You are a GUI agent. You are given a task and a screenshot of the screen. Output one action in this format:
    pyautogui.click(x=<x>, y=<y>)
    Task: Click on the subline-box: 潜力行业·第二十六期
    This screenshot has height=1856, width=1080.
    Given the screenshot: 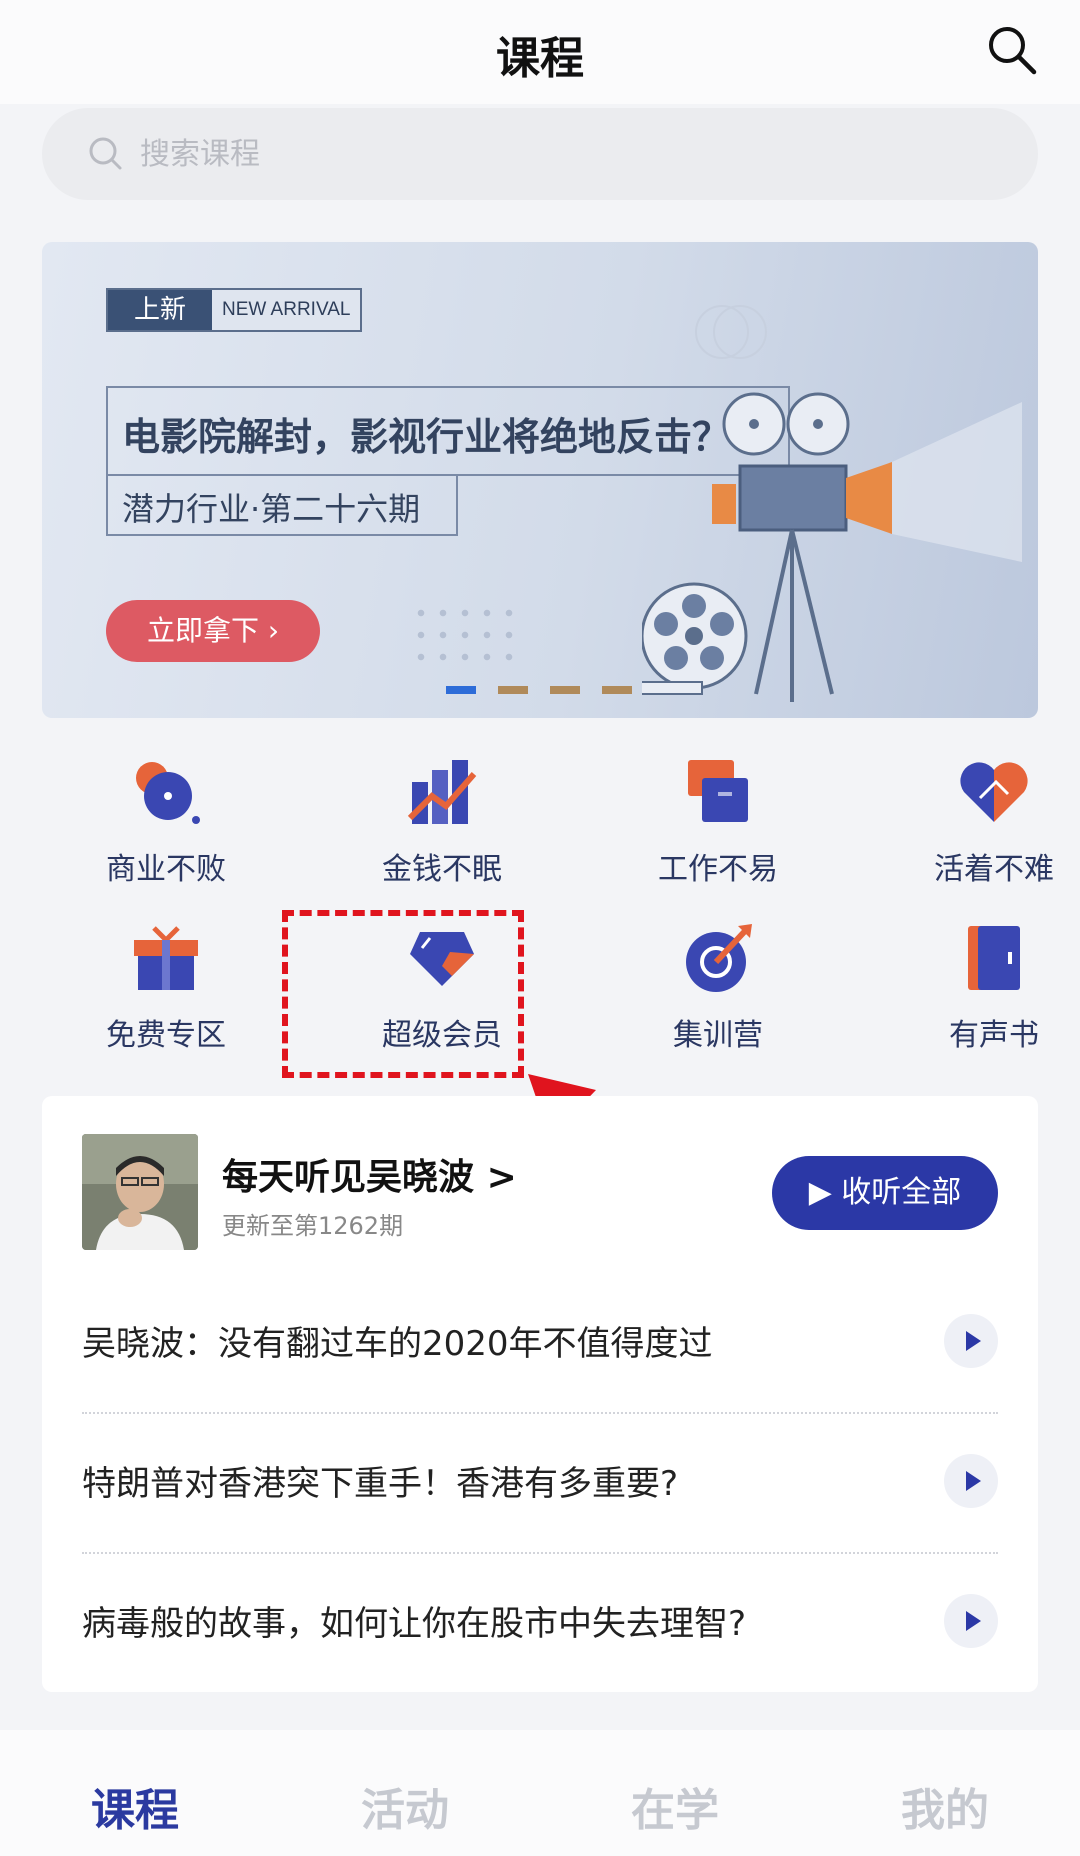 What is the action you would take?
    pyautogui.click(x=282, y=505)
    